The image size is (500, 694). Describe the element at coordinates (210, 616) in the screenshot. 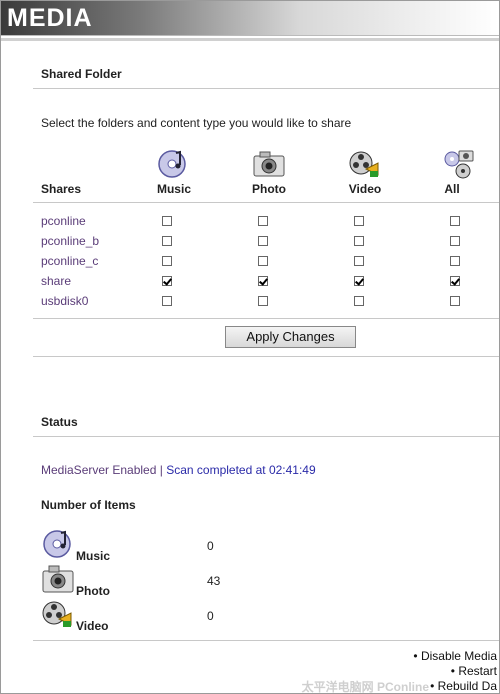

I see `items-video-count: 0` at that location.